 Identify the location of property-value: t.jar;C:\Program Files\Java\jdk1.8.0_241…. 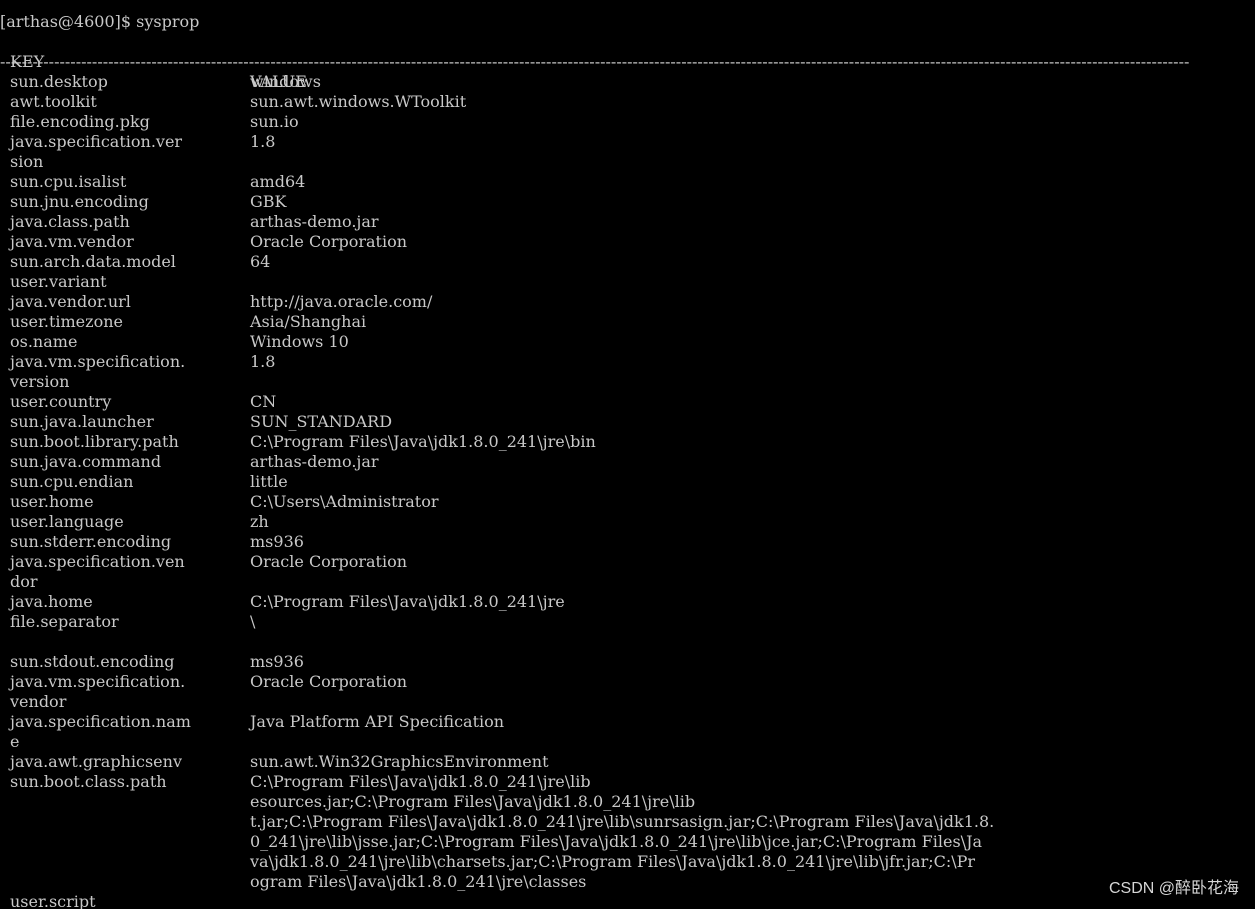
(622, 821).